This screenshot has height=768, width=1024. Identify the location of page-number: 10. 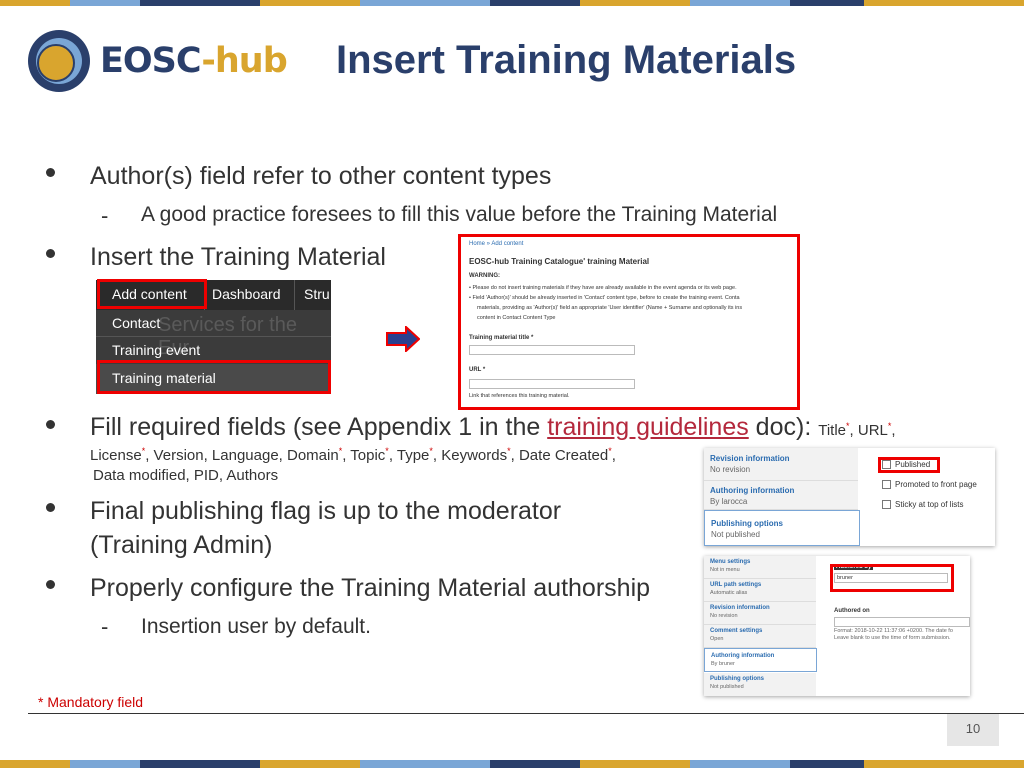
(973, 730).